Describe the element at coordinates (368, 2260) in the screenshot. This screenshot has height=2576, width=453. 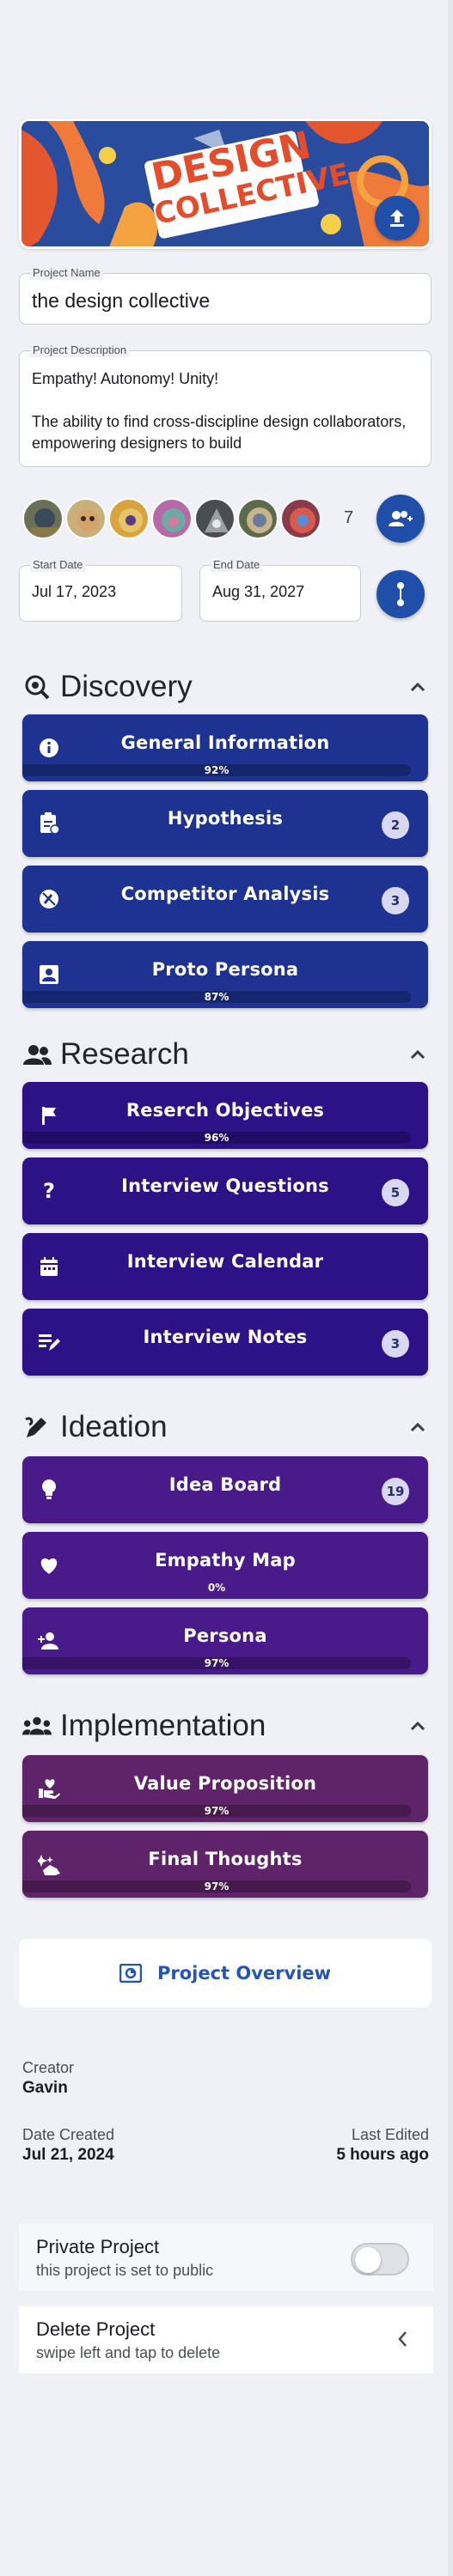
I see `toggle-knob` at that location.